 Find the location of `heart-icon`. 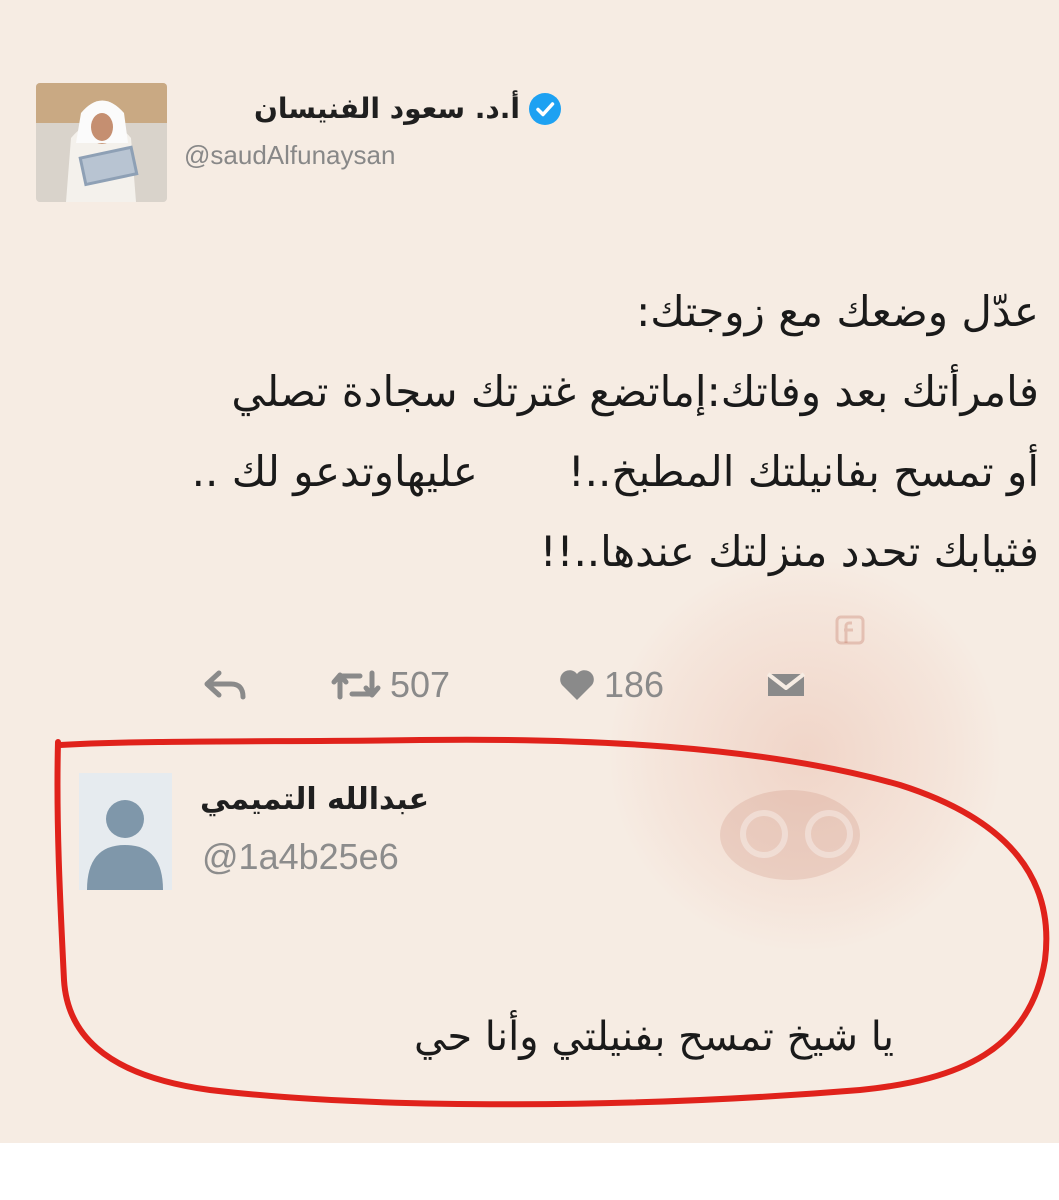

heart-icon is located at coordinates (577, 685).